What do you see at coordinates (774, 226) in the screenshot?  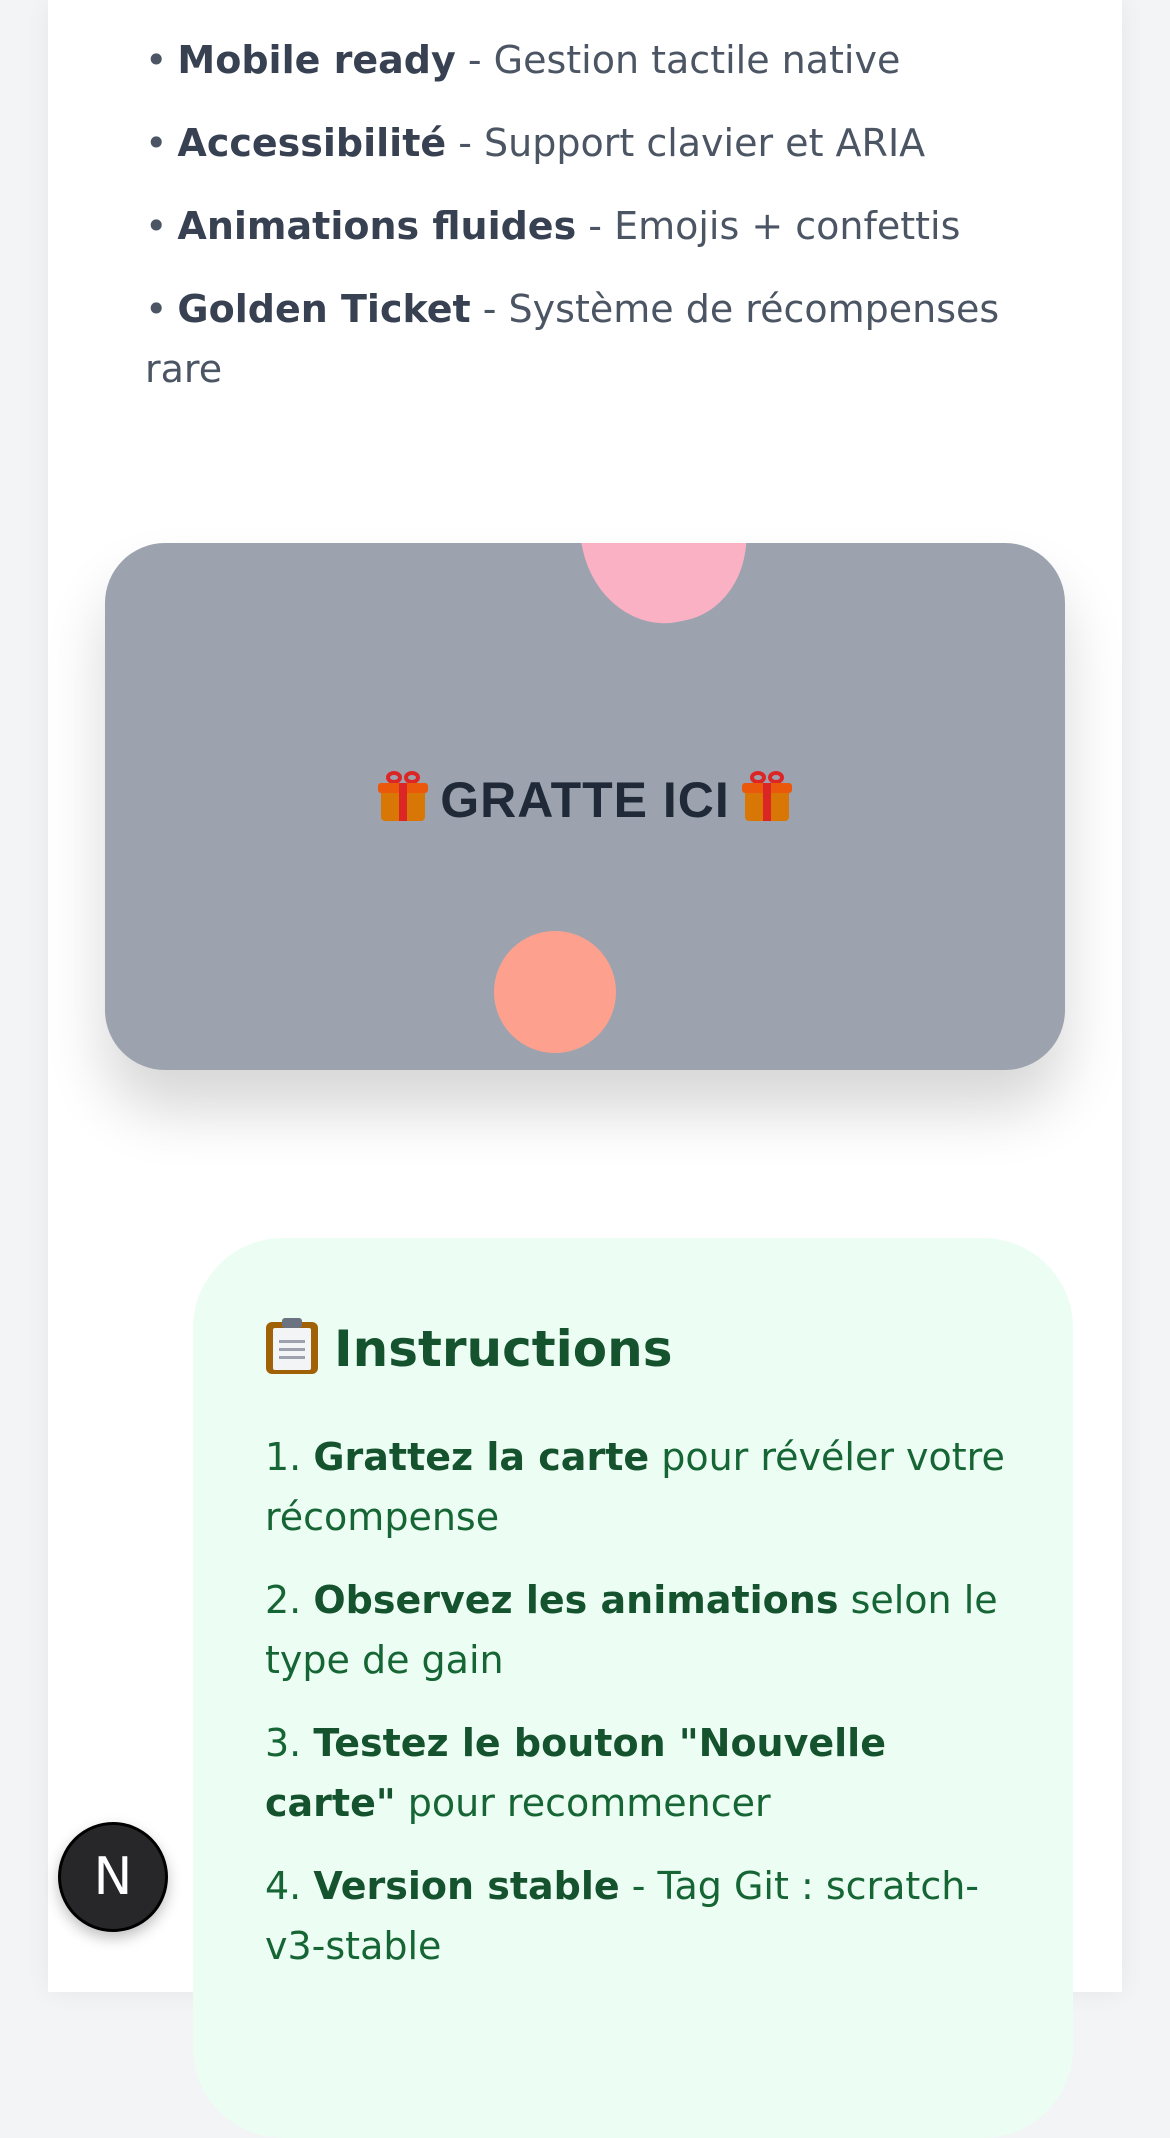 I see `feature-desc: - Emojis + confettis` at bounding box center [774, 226].